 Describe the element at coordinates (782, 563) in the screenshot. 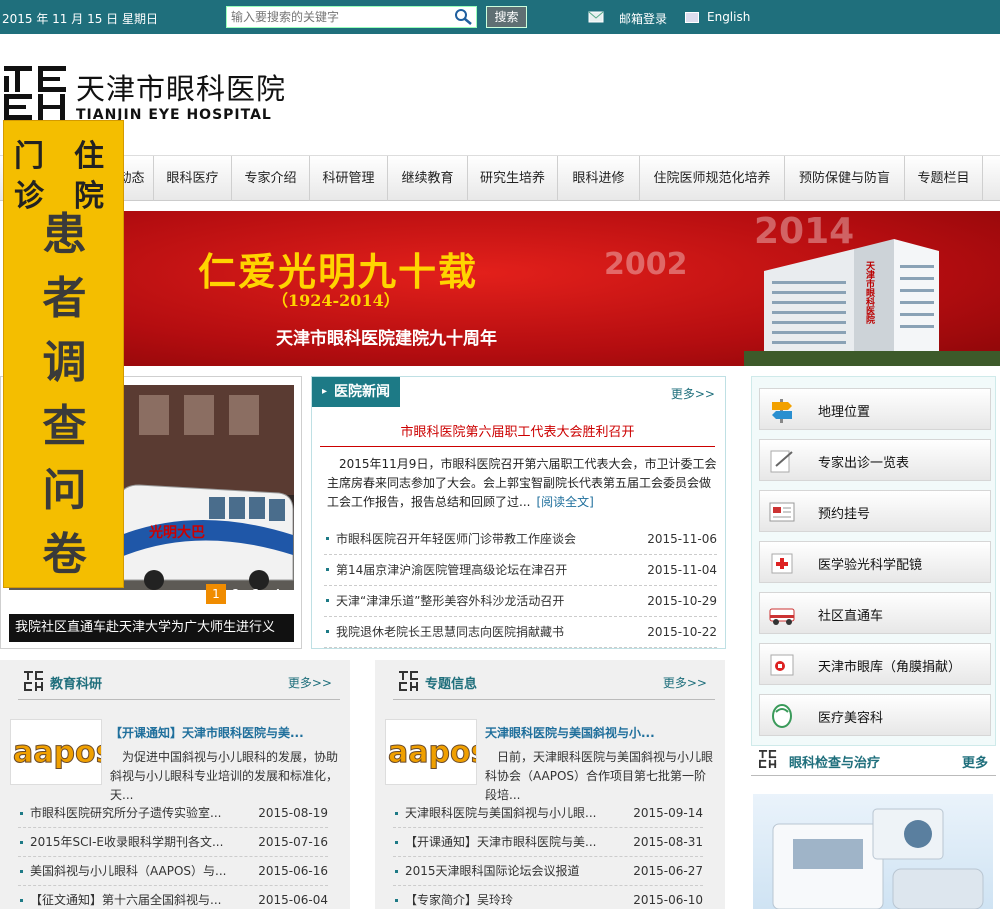

I see `medical-kit-icon` at that location.